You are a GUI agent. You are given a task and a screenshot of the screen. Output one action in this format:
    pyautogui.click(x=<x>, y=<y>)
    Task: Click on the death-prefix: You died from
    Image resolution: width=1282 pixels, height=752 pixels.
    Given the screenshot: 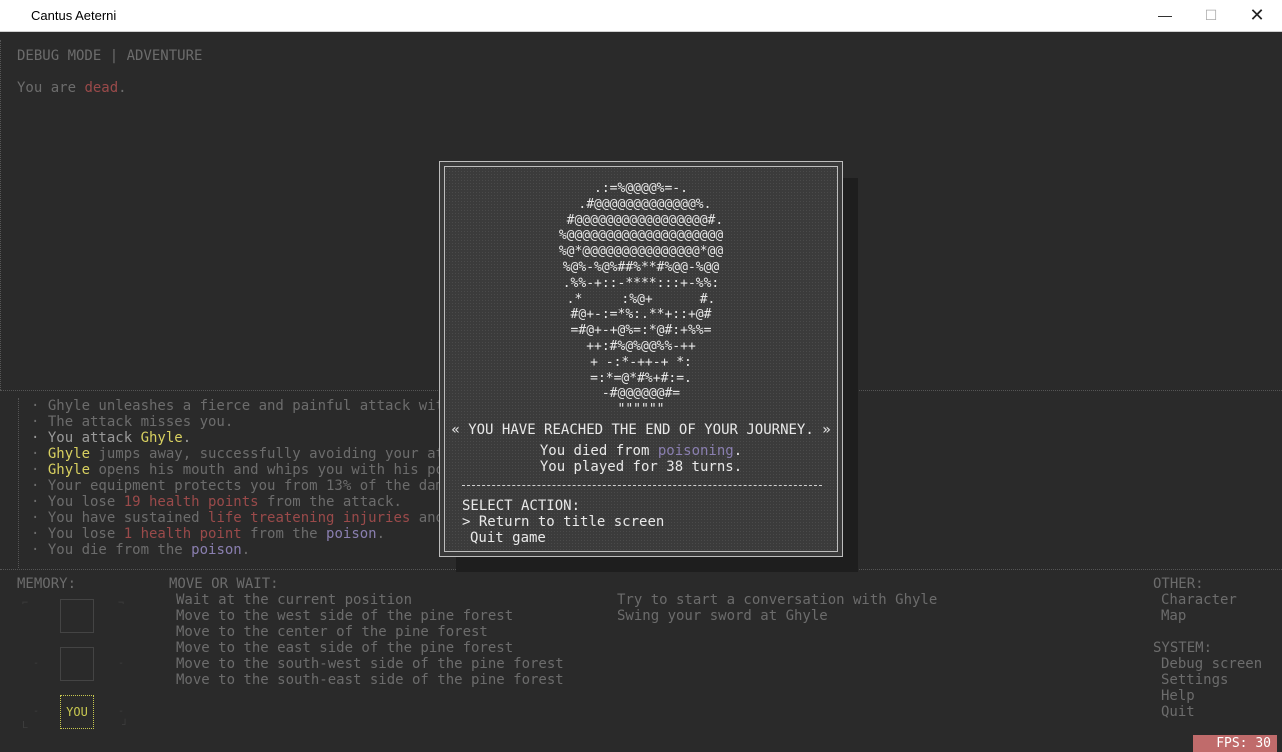 What is the action you would take?
    pyautogui.click(x=598, y=451)
    